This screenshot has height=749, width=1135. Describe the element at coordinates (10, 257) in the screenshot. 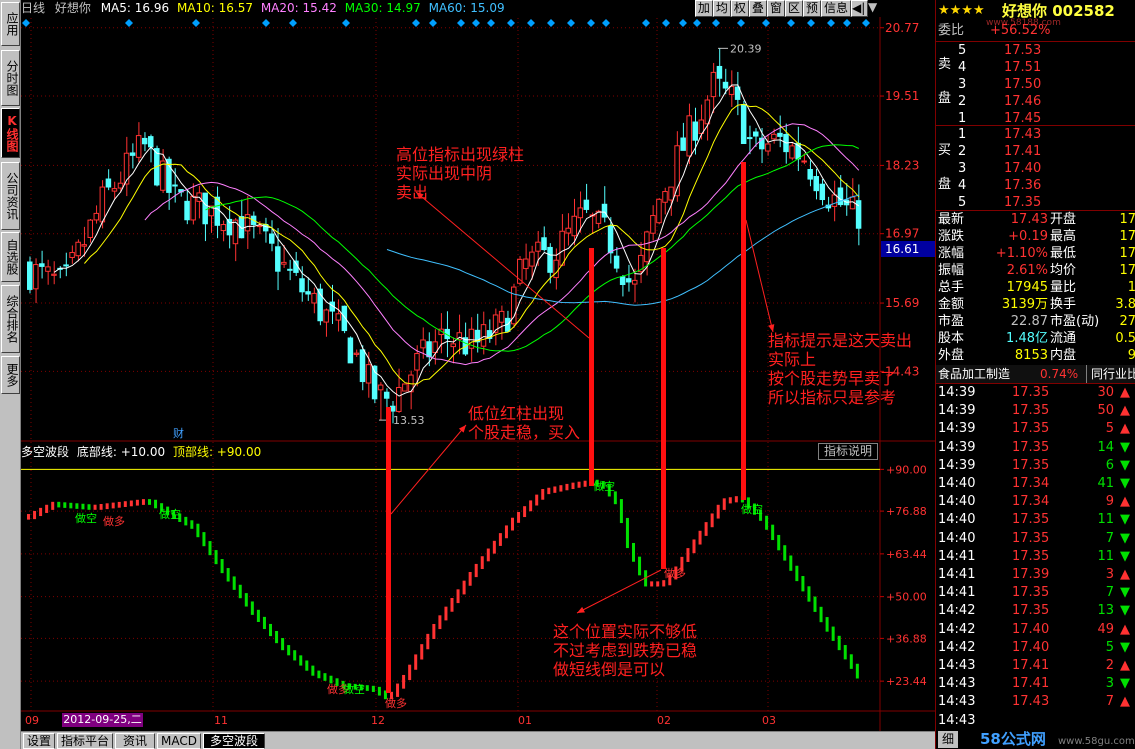

I see `tab-watchlist: 自选股` at that location.